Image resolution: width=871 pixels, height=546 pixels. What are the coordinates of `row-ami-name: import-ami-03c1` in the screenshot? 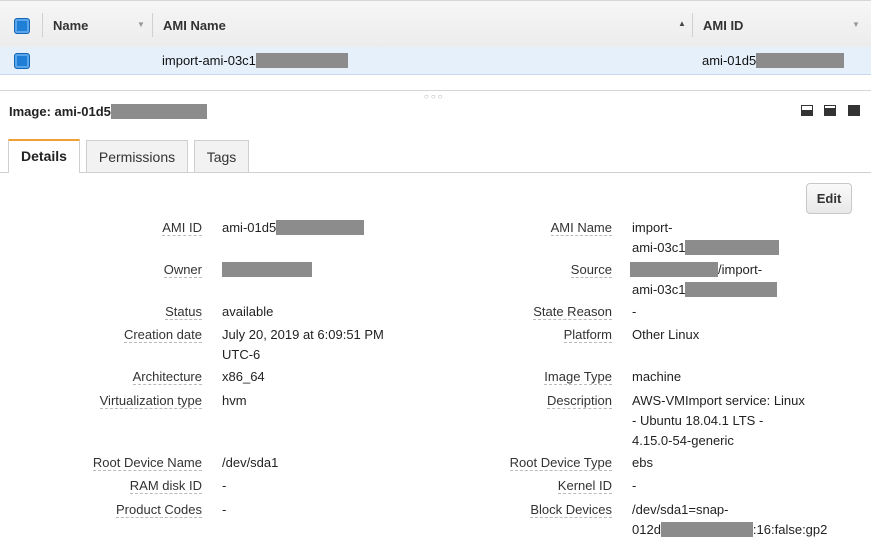 It's located at (209, 60).